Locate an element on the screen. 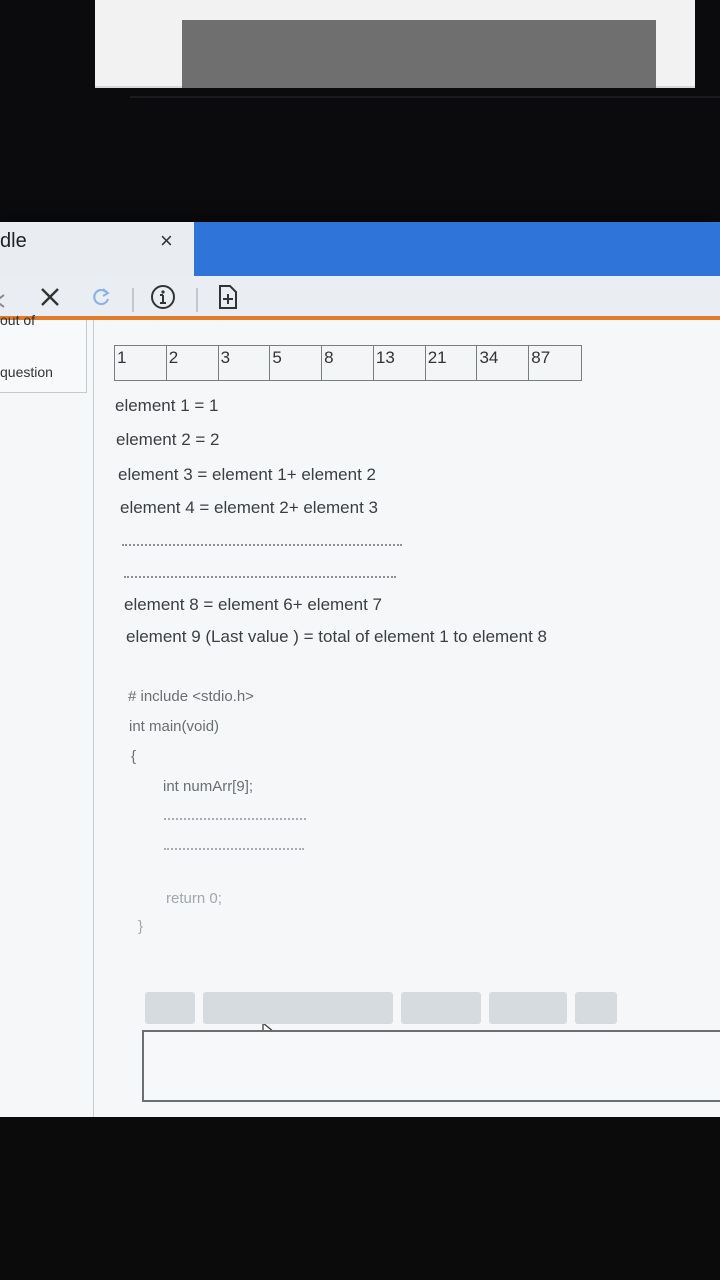 The height and width of the screenshot is (1280, 720). rule-line: element 2 = 2 is located at coordinates (168, 439).